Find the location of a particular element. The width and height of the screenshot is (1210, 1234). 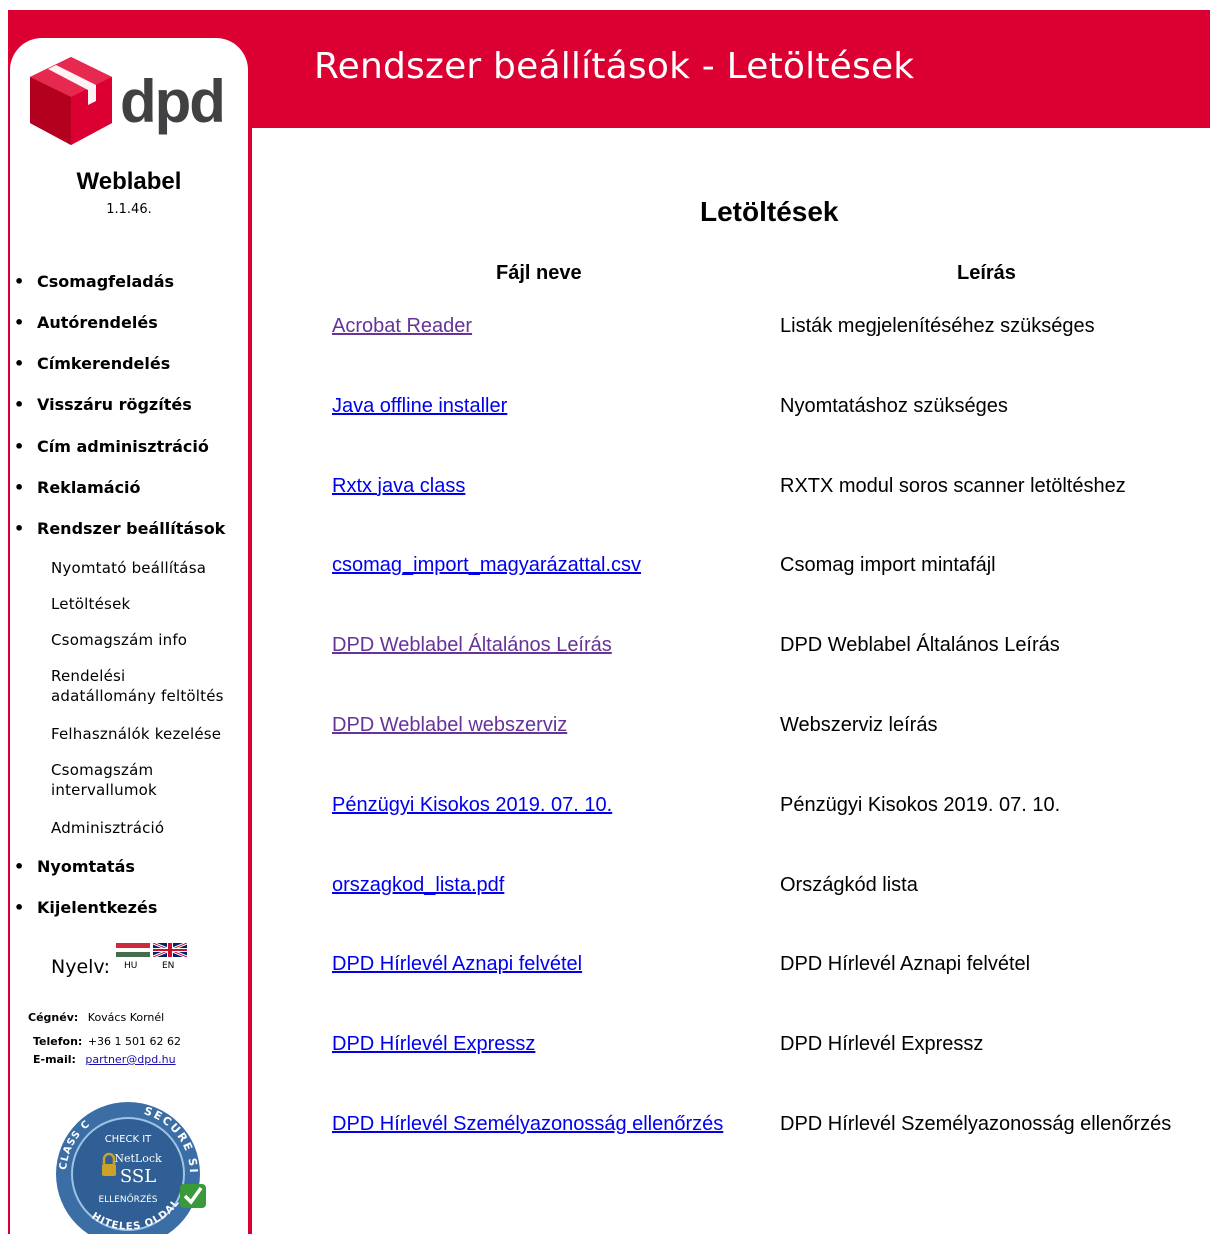

download-link: DPD Hírlevél Személyazonosság ellenőrzés is located at coordinates (527, 1124).